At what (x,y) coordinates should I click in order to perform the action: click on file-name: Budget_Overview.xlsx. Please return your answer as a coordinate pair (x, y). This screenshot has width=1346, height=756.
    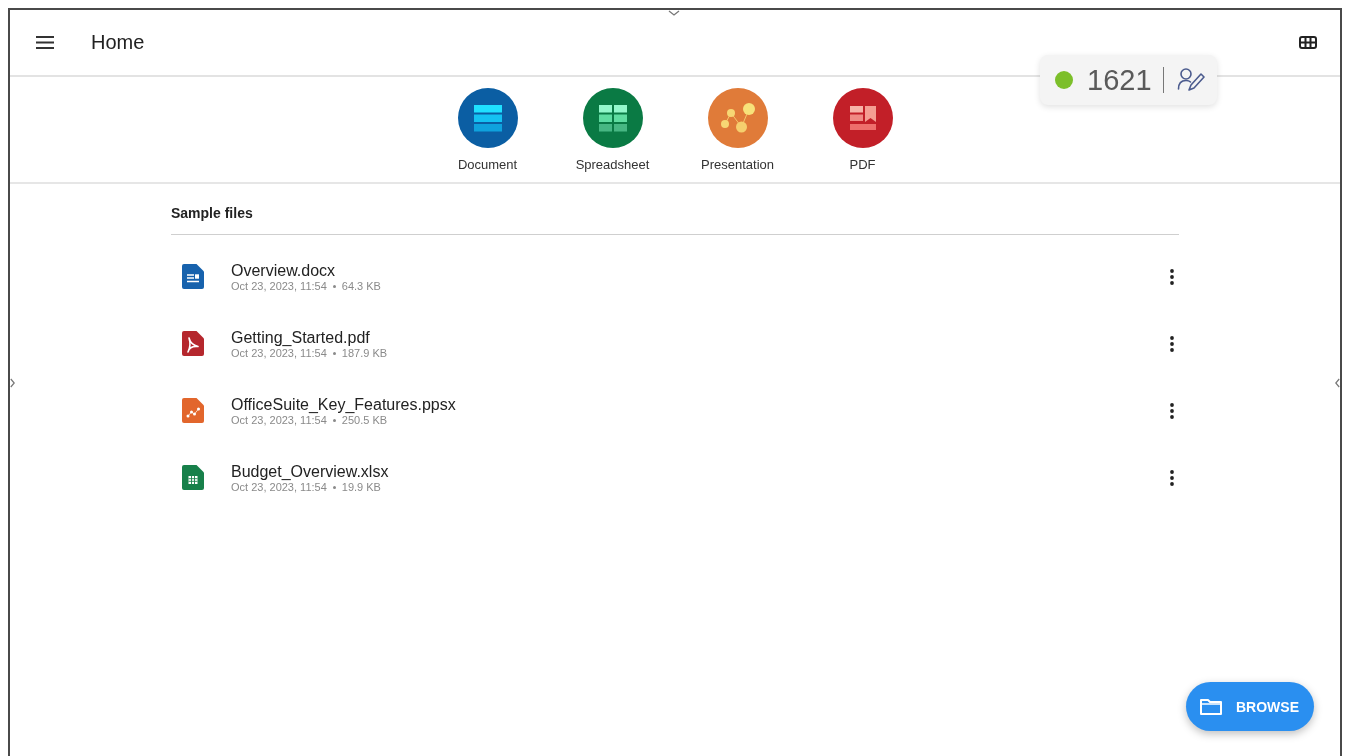
    Looking at the image, I should click on (310, 471).